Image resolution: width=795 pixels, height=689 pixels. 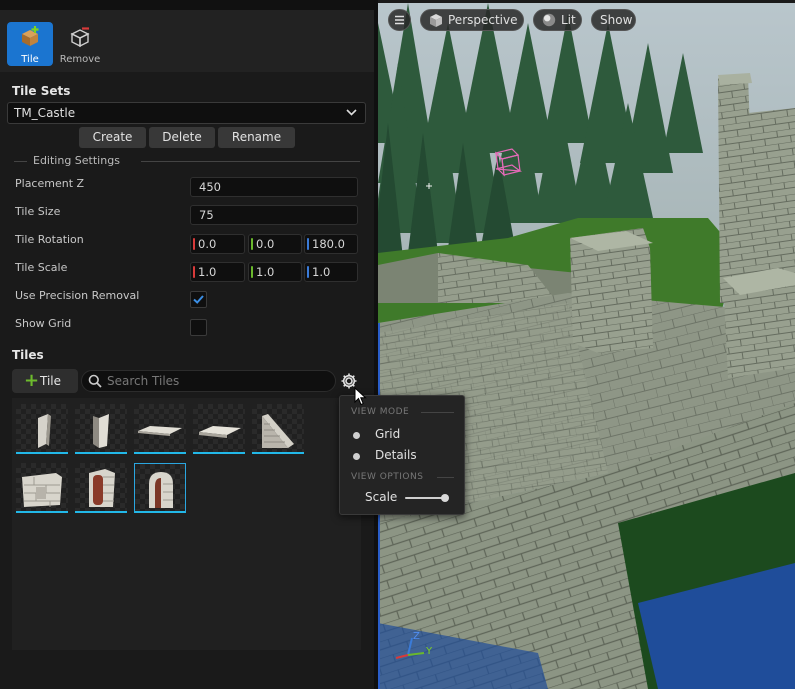 I want to click on rename-button: Rename, so click(x=256, y=137).